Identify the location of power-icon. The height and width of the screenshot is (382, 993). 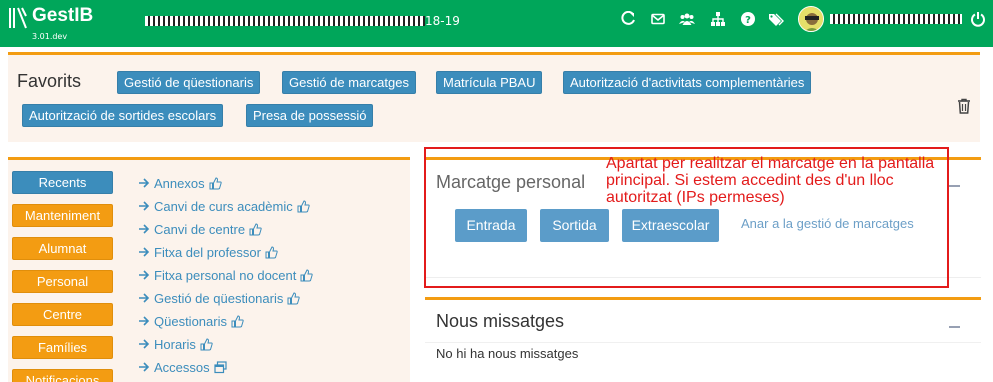
(978, 19).